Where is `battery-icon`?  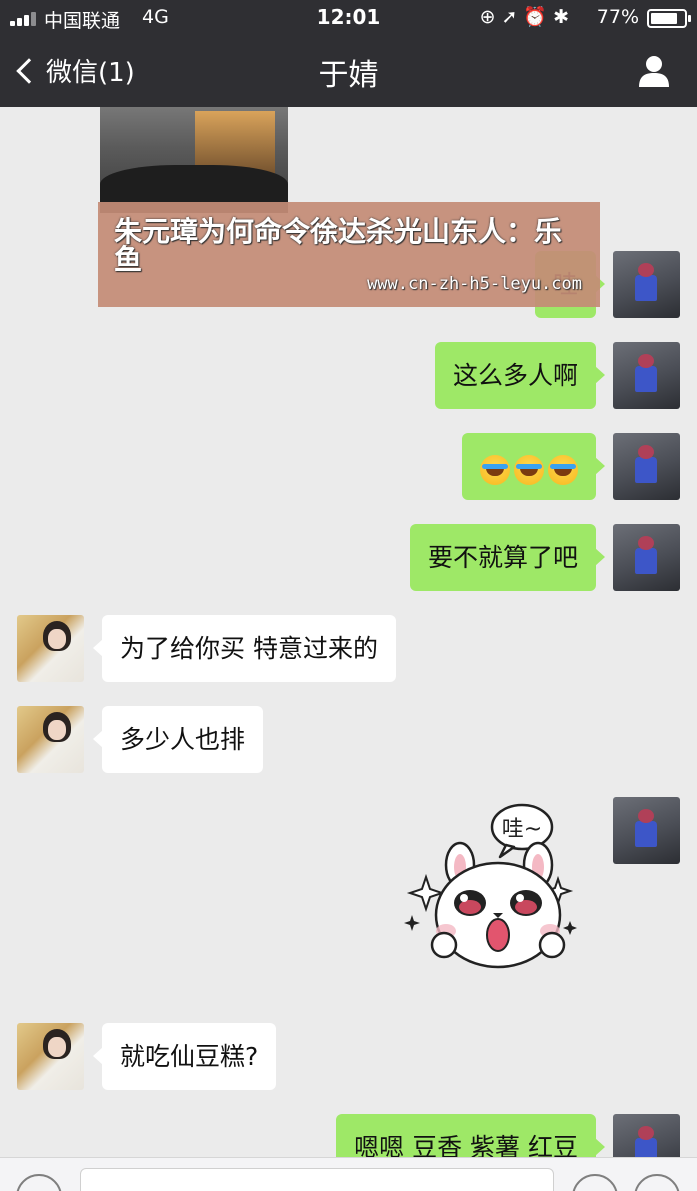 battery-icon is located at coordinates (669, 18).